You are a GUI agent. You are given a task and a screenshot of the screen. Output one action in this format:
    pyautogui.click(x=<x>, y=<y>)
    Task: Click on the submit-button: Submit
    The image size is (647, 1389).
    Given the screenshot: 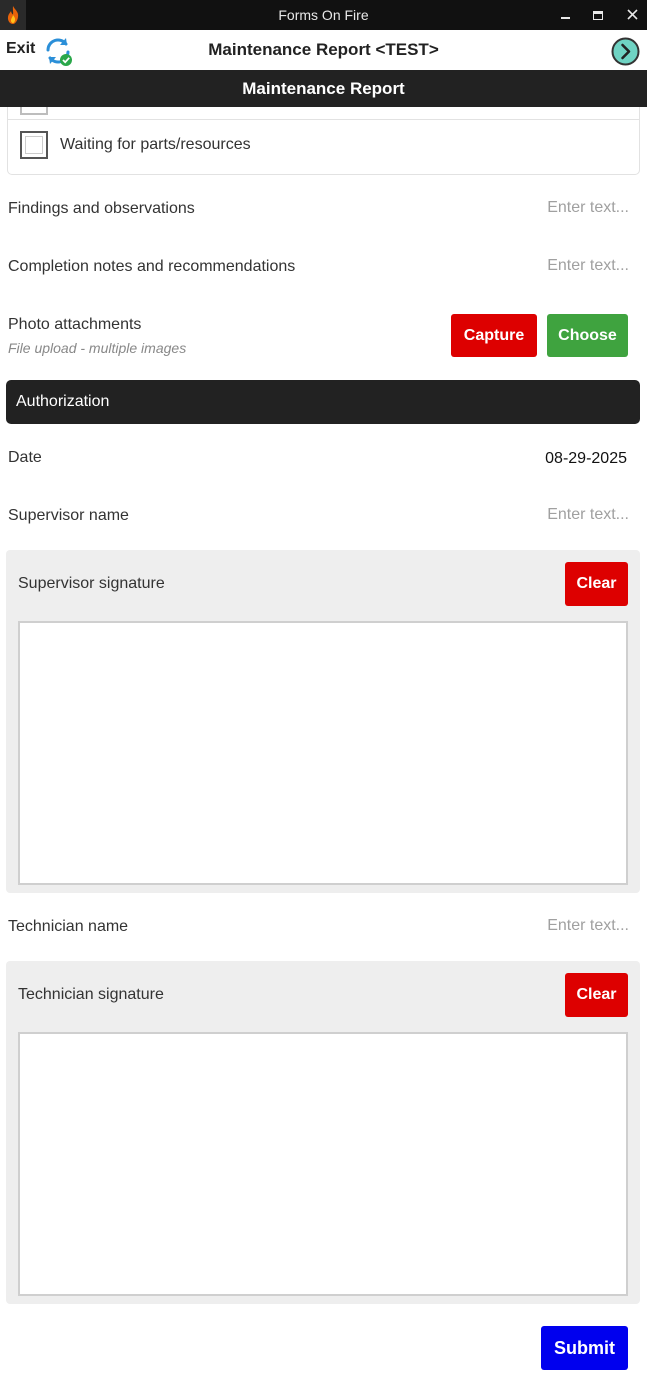 What is the action you would take?
    pyautogui.click(x=584, y=1348)
    